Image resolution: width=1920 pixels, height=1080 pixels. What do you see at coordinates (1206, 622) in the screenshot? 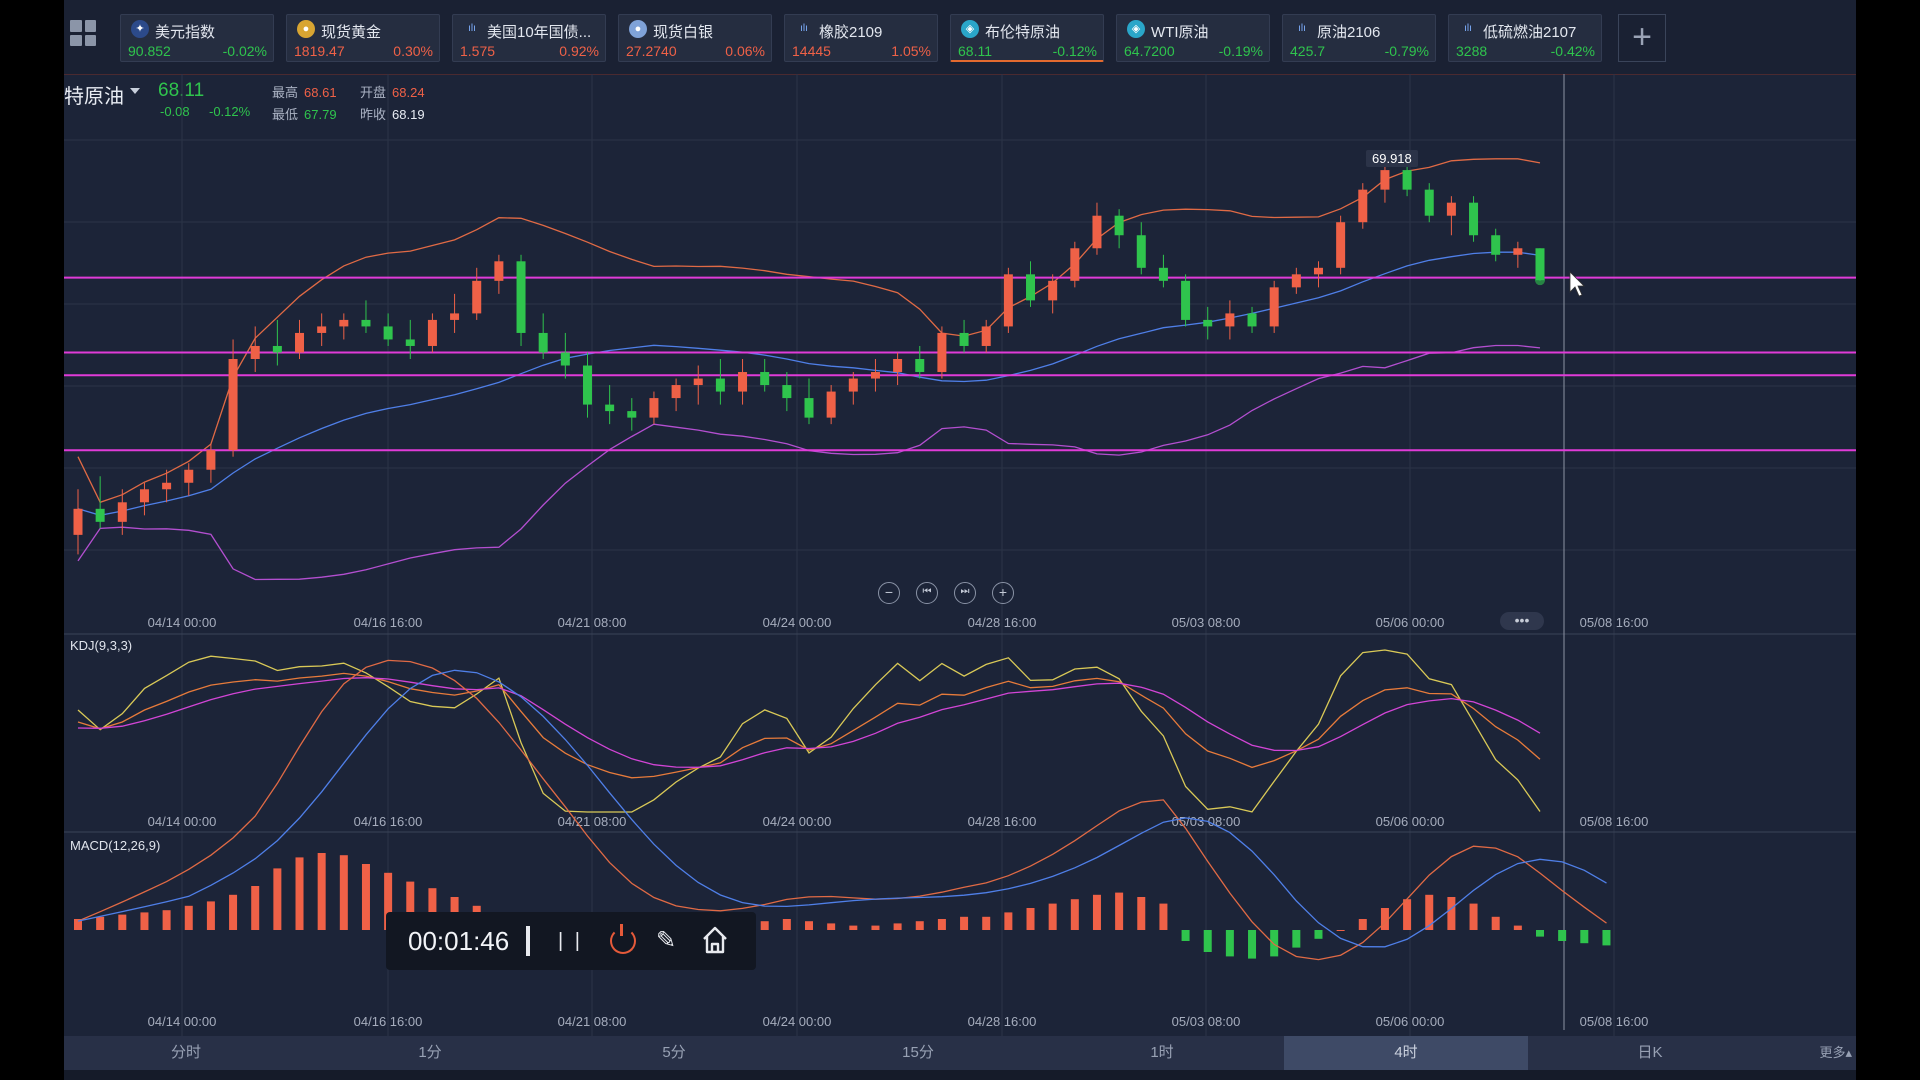
I see `main-time-label: 05/03 08:00` at bounding box center [1206, 622].